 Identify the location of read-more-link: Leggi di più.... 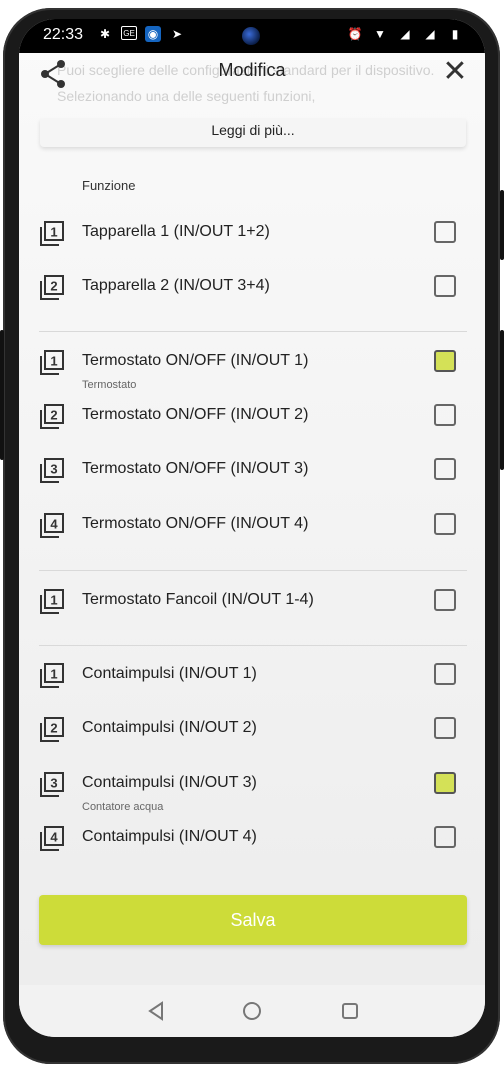
(253, 133).